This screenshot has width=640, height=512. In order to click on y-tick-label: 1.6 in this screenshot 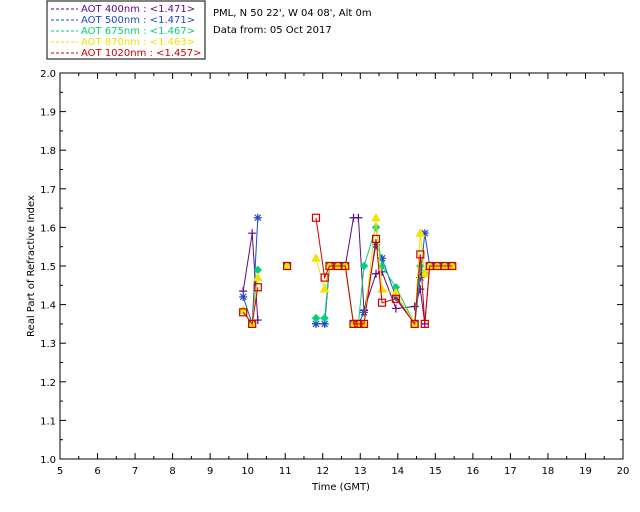, I will do `click(48, 228)`.